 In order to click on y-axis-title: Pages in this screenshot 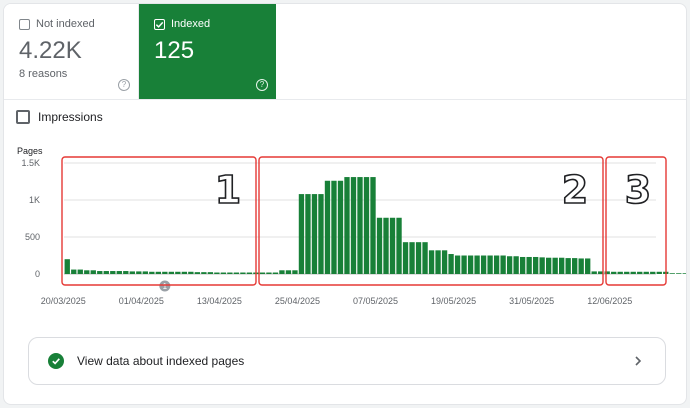, I will do `click(30, 151)`.